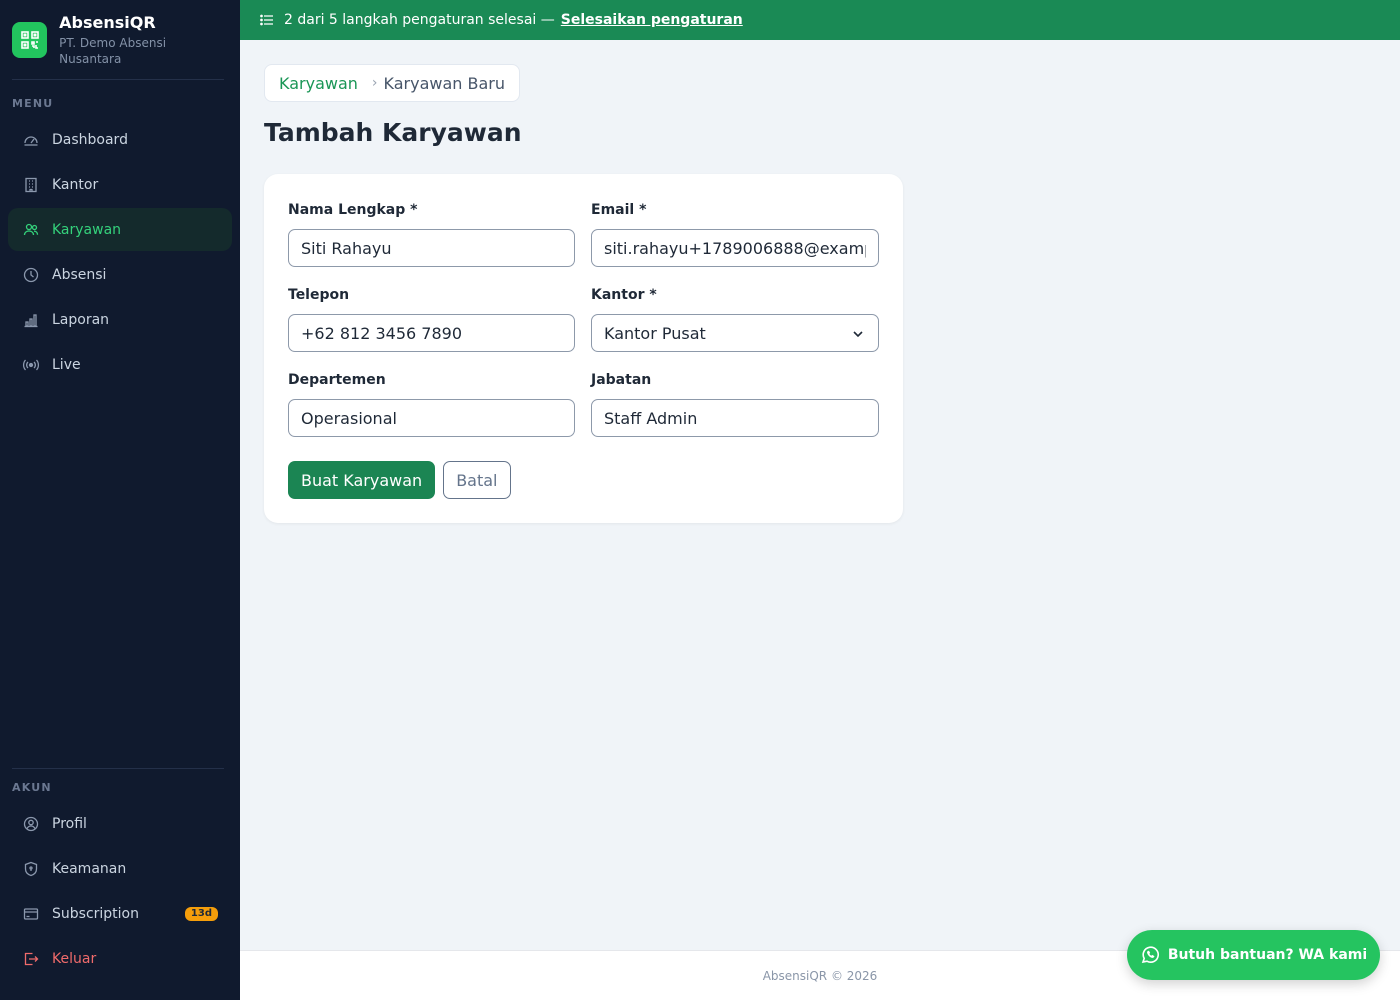 This screenshot has width=1400, height=1000. I want to click on form-actions: Buat Karyawan Batal, so click(583, 480).